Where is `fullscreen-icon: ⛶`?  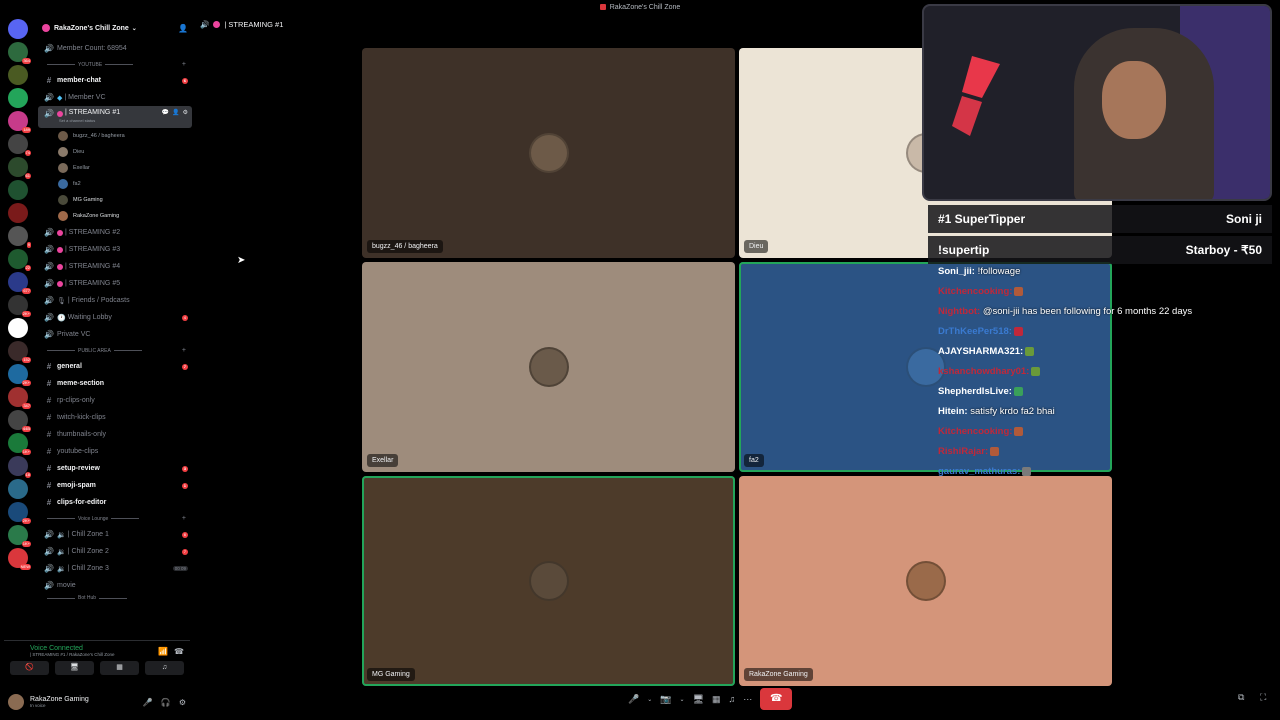
fullscreen-icon: ⛶ is located at coordinates (1263, 697).